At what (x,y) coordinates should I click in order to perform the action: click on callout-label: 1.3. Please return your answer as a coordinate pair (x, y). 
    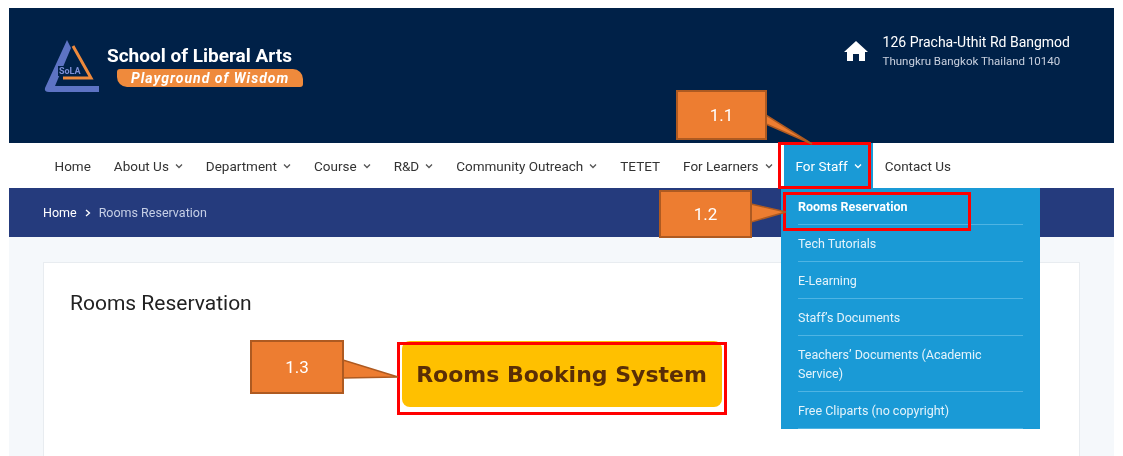
    Looking at the image, I should click on (297, 367).